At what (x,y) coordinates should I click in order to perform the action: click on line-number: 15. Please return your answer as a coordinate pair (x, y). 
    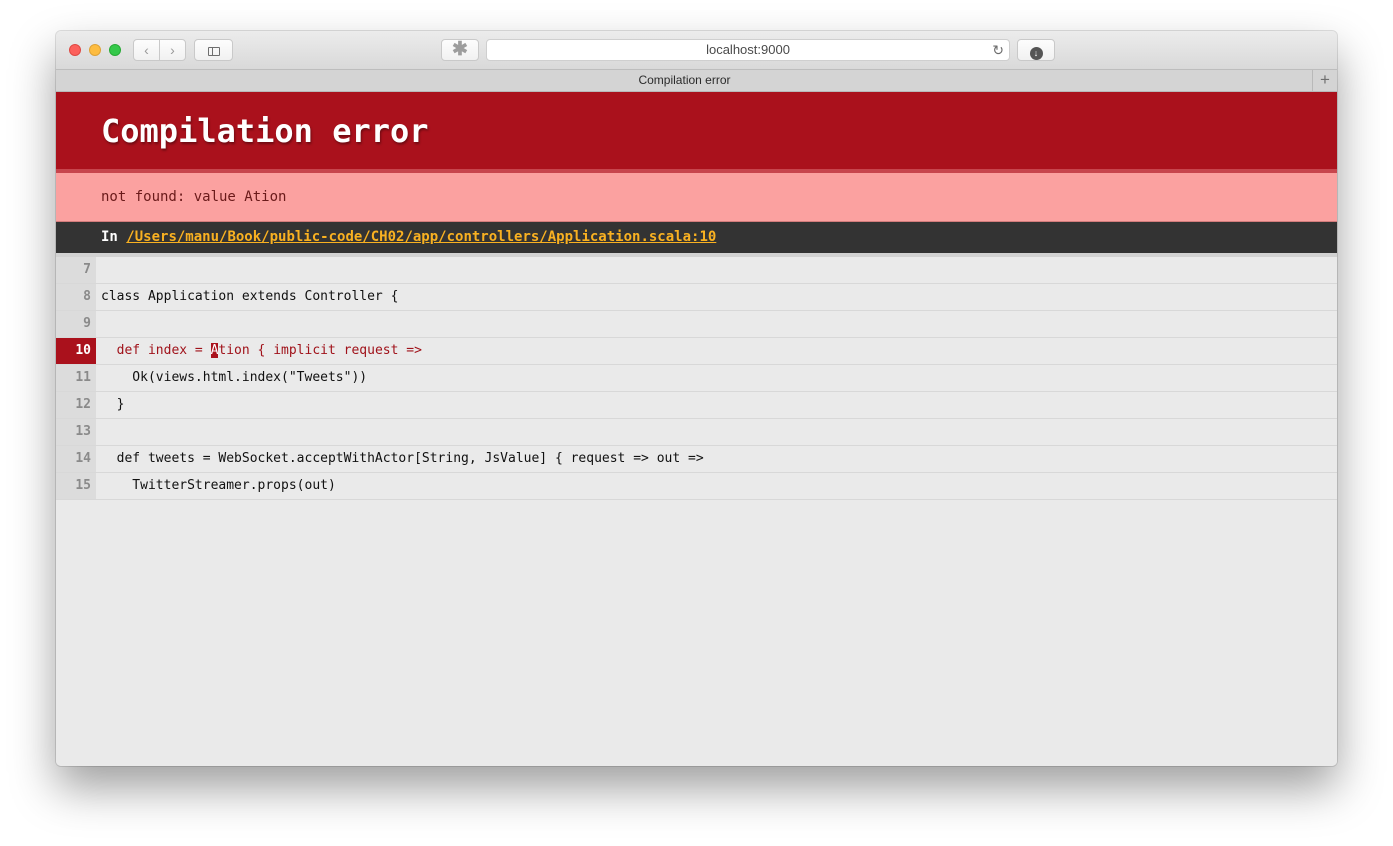
    Looking at the image, I should click on (76, 486).